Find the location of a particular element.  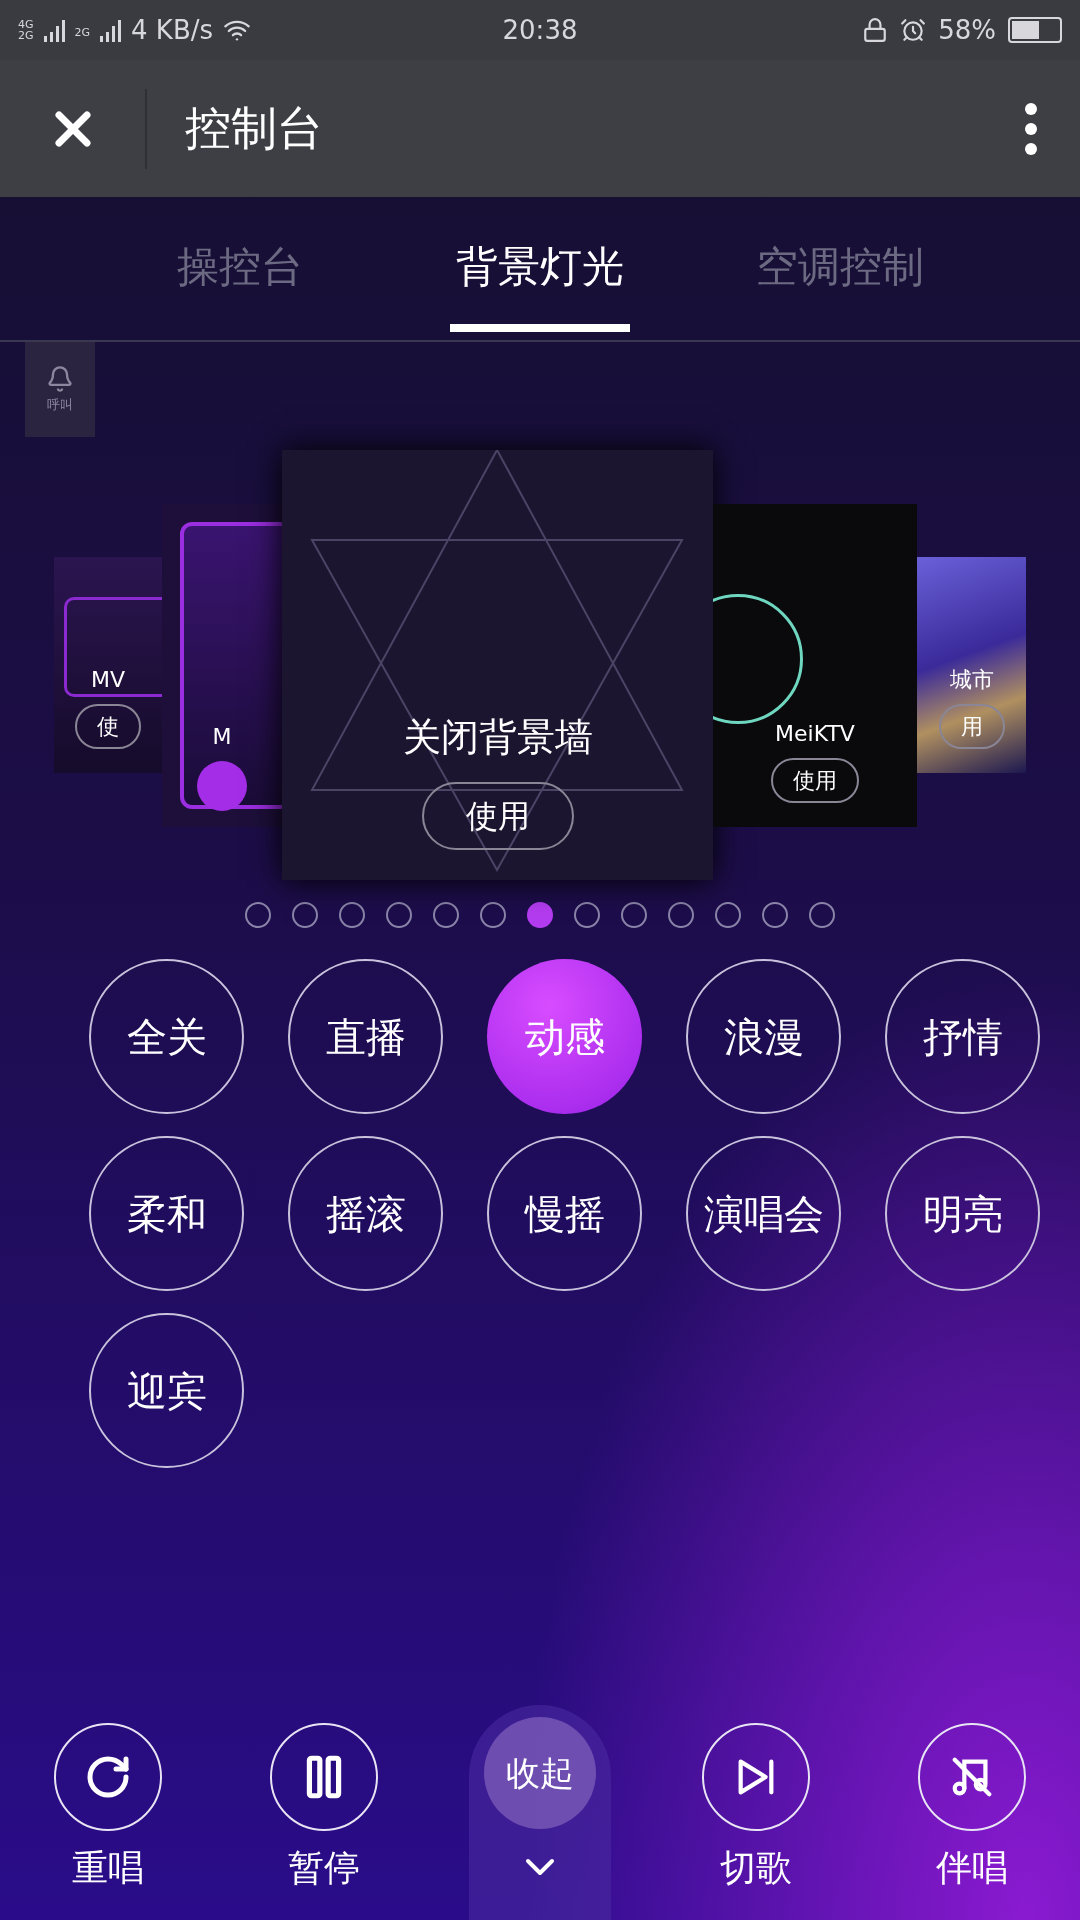

scene-title: 城市 is located at coordinates (971, 680).